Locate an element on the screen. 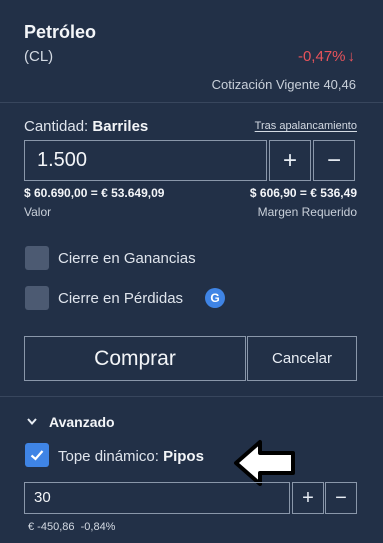 Image resolution: width=383 pixels, height=543 pixels. trailing-stop-input: 30 is located at coordinates (157, 498).